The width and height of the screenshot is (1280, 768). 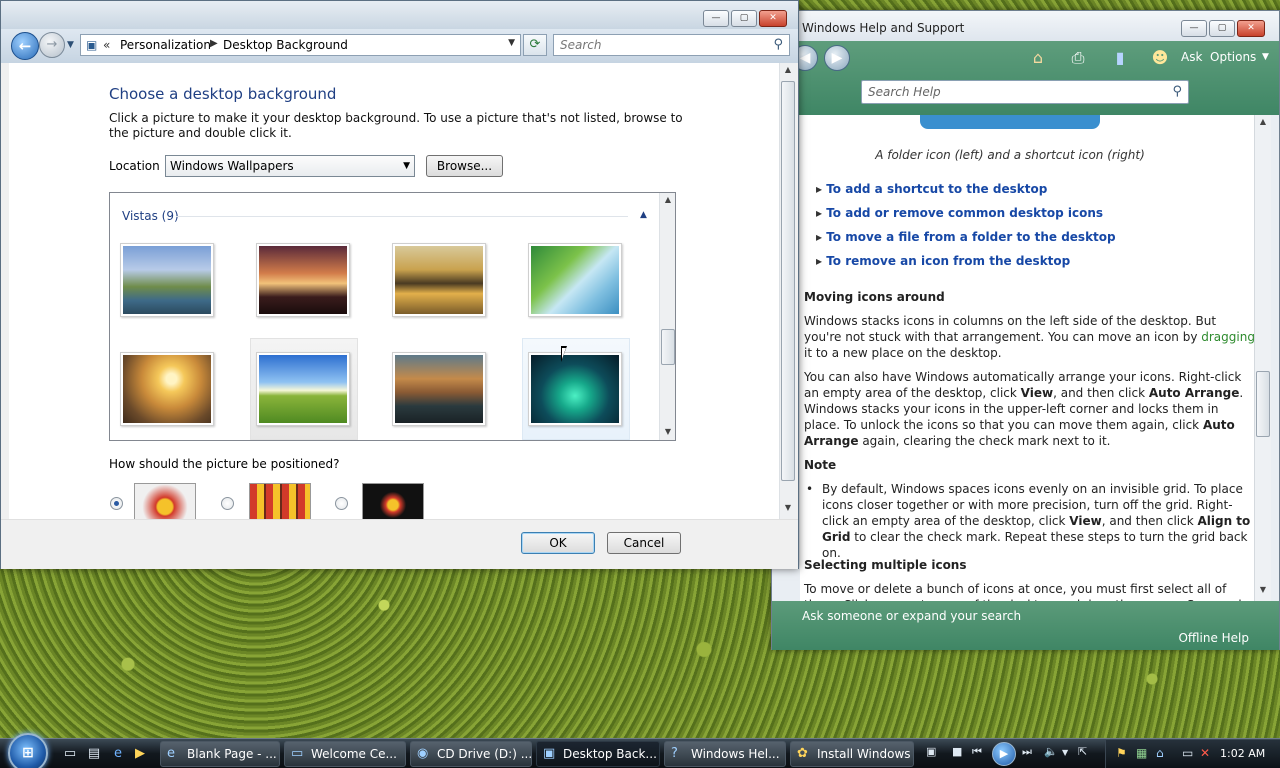 What do you see at coordinates (70, 45) in the screenshot?
I see `recent-pages-icon: ▼` at bounding box center [70, 45].